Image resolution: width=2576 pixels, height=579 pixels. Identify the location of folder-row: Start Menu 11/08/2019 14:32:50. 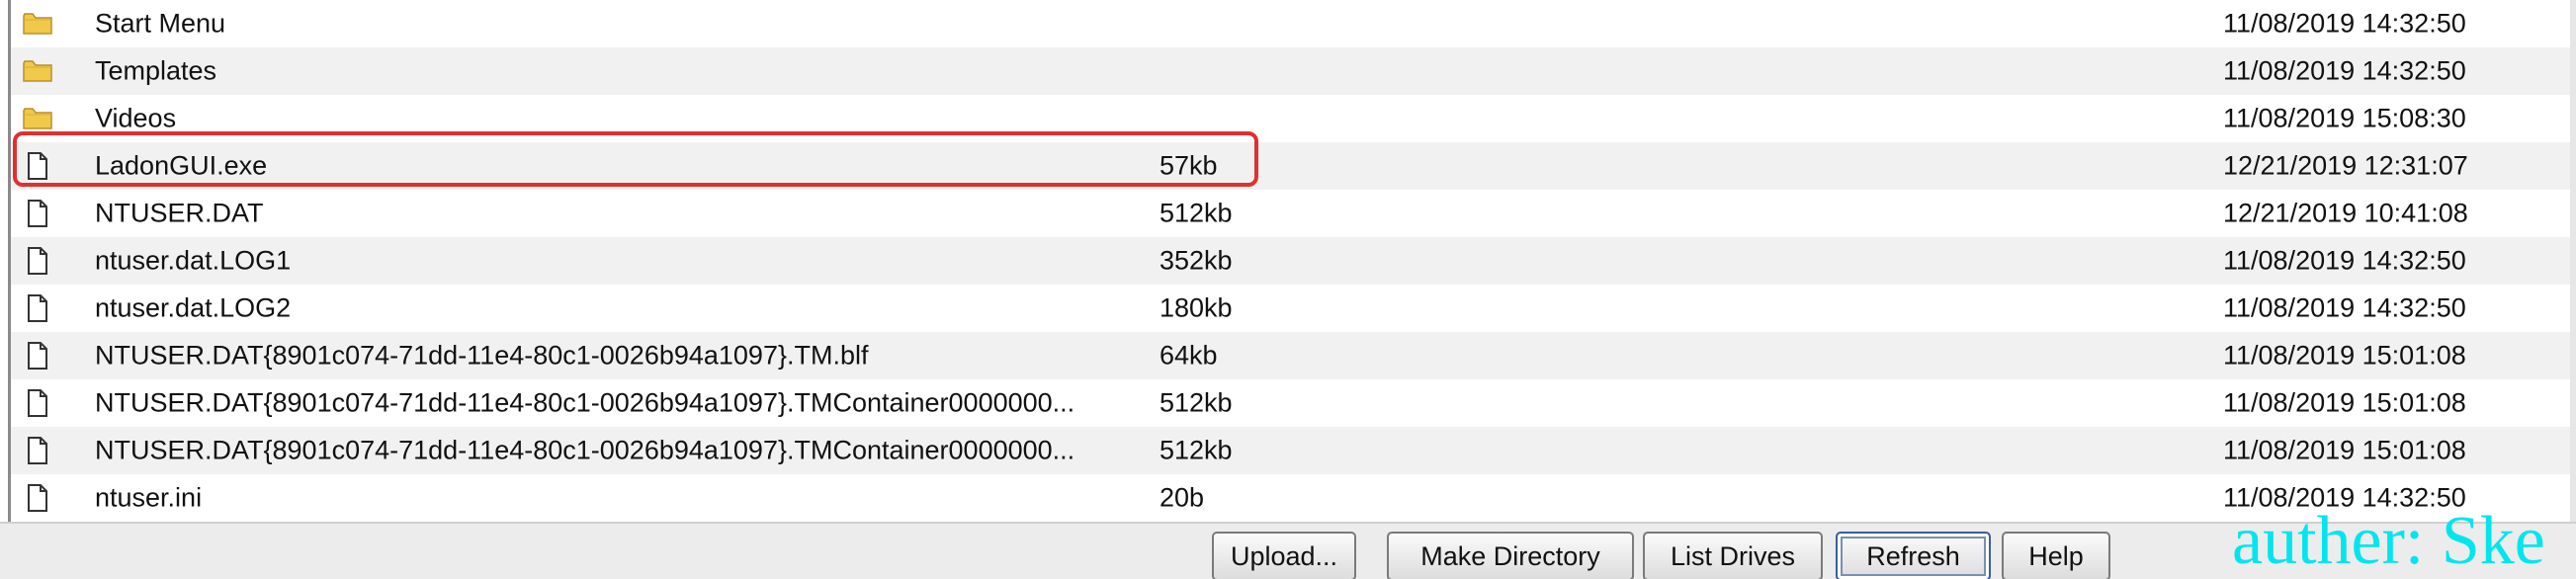
(1293, 23).